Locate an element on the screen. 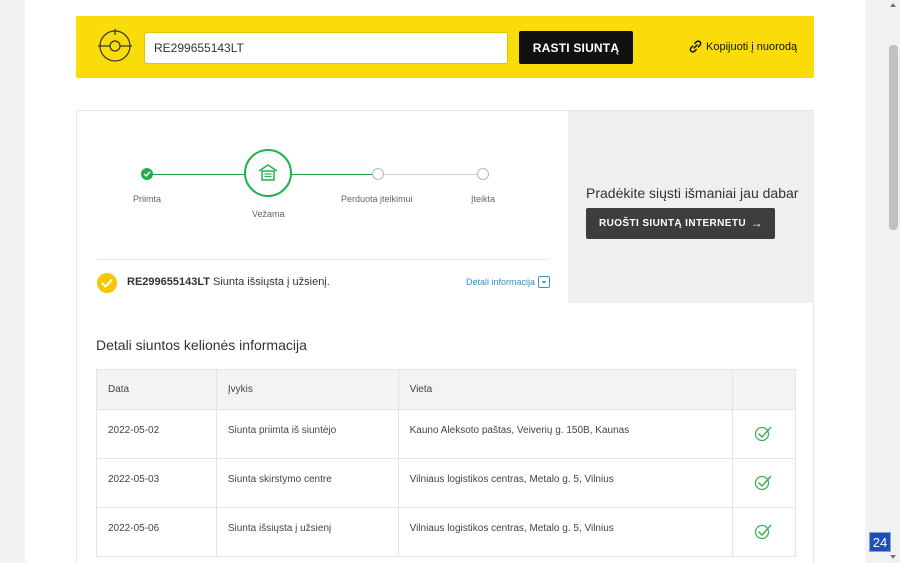 The width and height of the screenshot is (900, 563). copy-link-label: Kopijuoti į nuorodą is located at coordinates (752, 46).